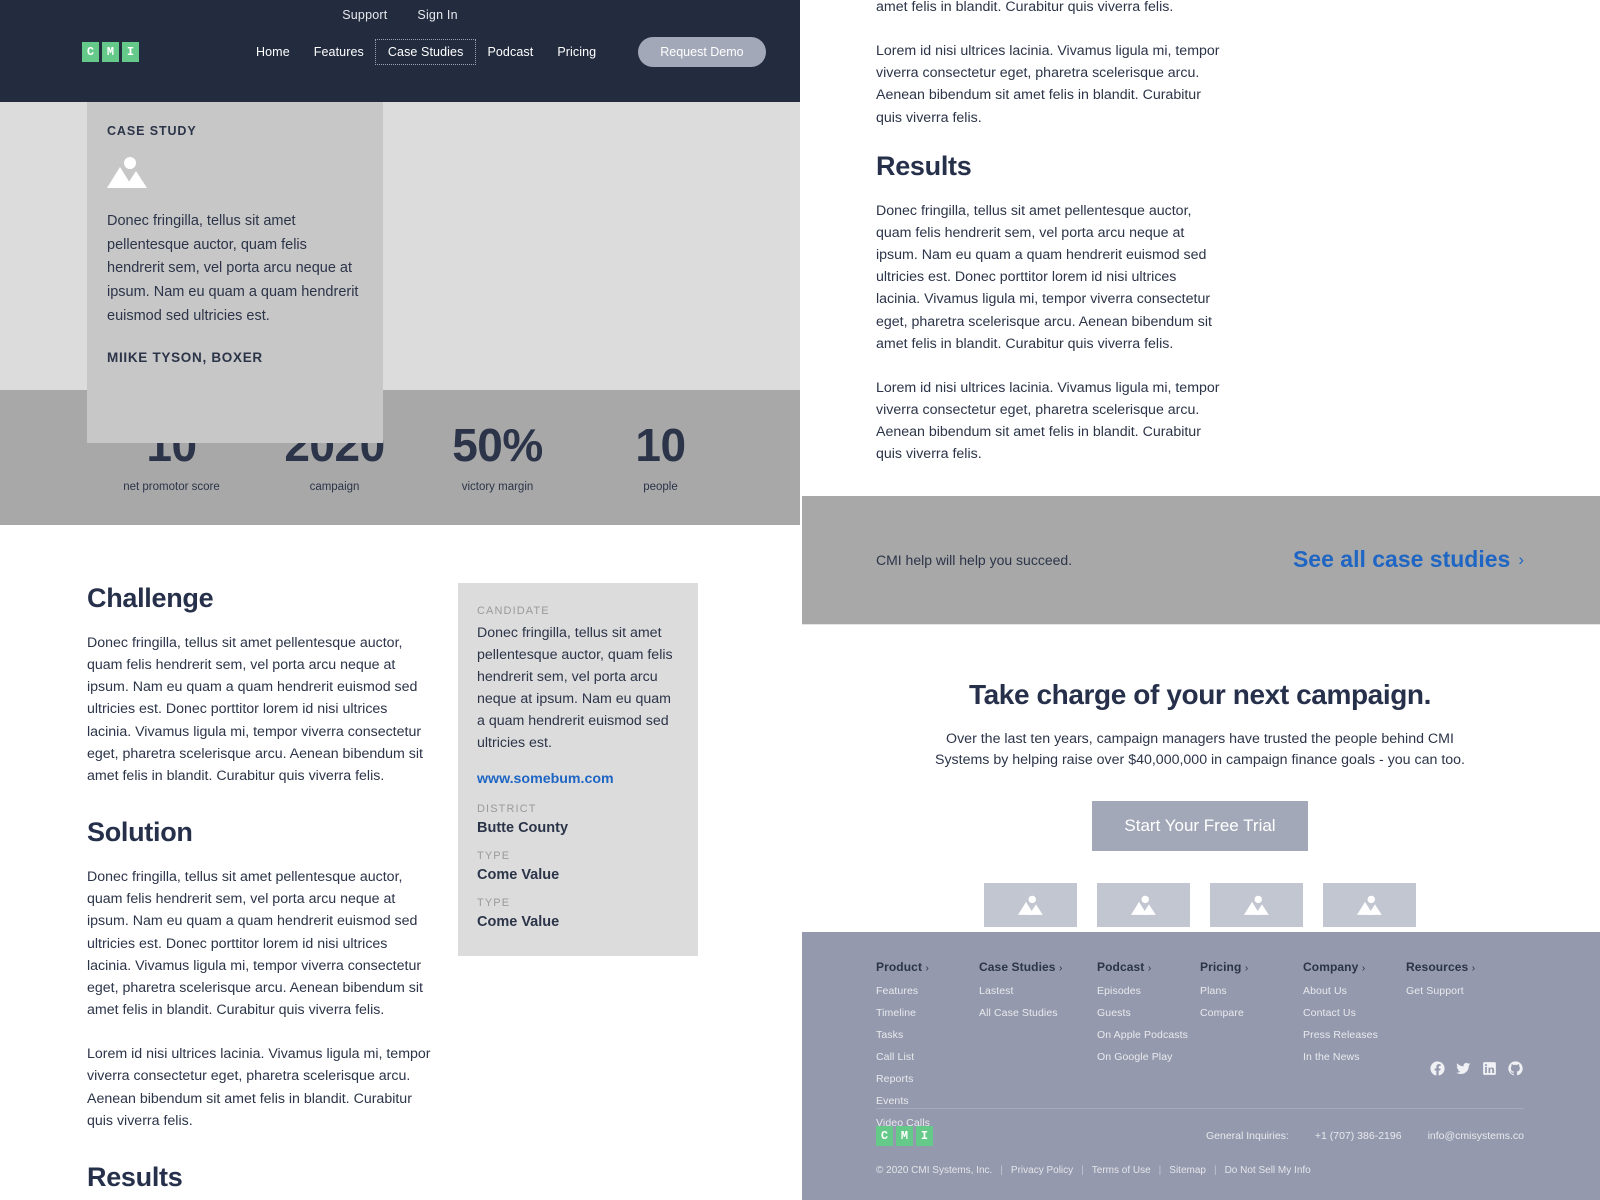  Describe the element at coordinates (1251, 1013) in the screenshot. I see `footer-link: Compare` at that location.